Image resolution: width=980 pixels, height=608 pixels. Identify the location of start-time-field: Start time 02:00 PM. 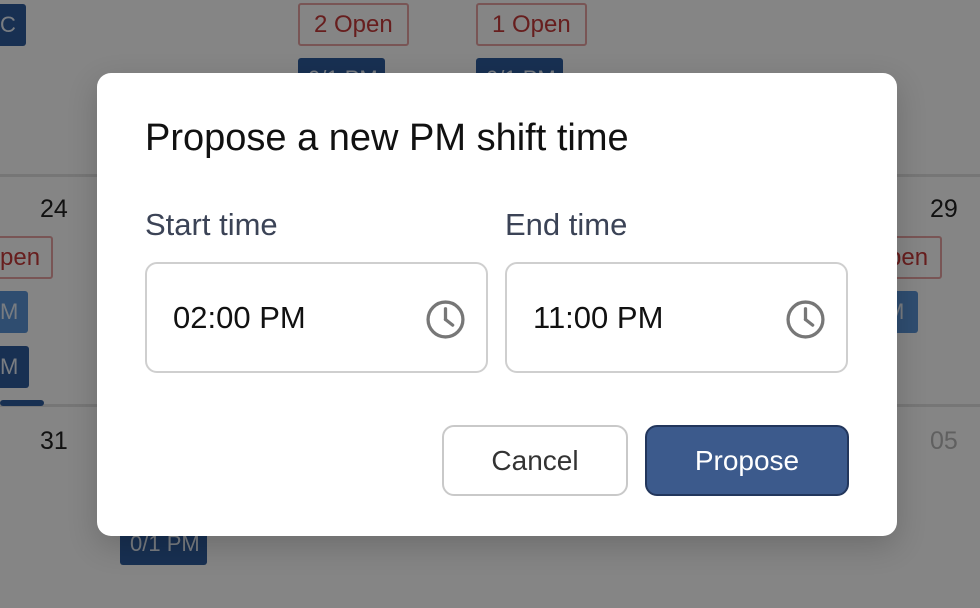
(316, 290).